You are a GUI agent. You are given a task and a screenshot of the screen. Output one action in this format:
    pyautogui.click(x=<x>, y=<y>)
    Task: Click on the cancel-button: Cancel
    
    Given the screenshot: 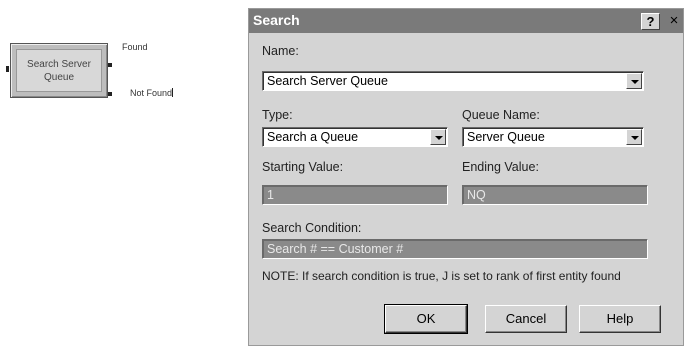 What is the action you would take?
    pyautogui.click(x=526, y=319)
    